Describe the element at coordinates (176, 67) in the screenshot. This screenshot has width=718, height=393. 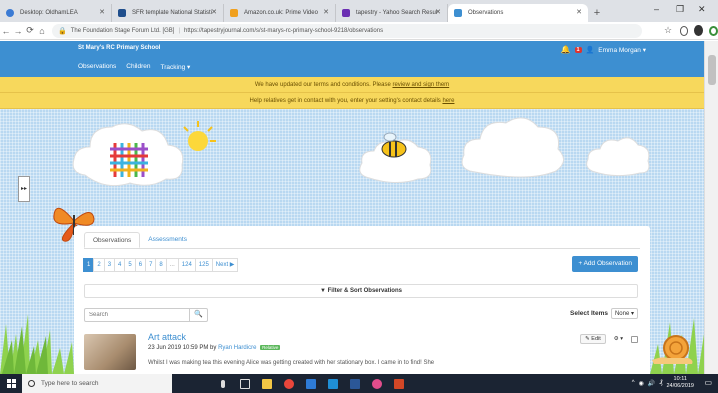
I see `nav-tracking: Tracking ▾` at that location.